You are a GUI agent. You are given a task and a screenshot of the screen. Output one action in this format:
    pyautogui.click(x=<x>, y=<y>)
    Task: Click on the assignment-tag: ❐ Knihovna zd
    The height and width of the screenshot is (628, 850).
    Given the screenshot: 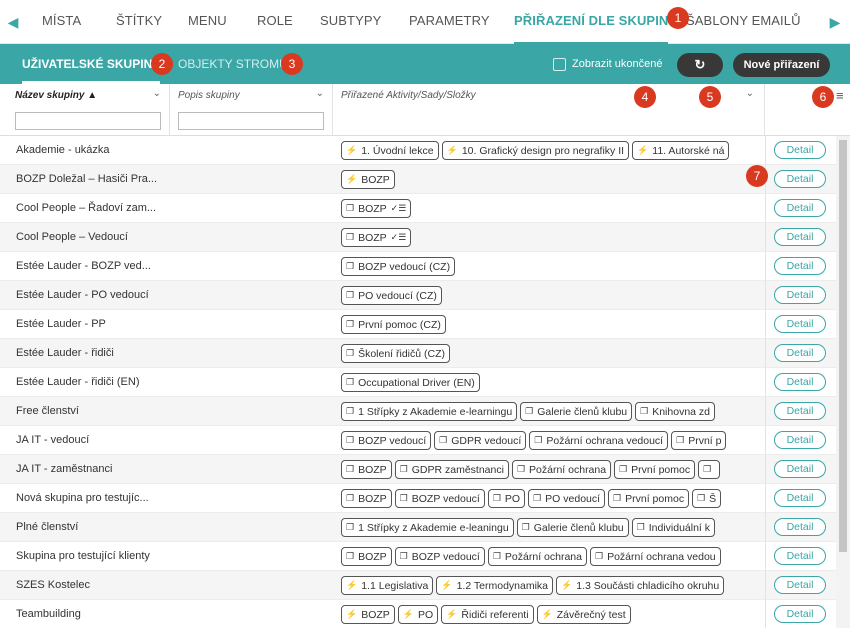 What is the action you would take?
    pyautogui.click(x=675, y=411)
    